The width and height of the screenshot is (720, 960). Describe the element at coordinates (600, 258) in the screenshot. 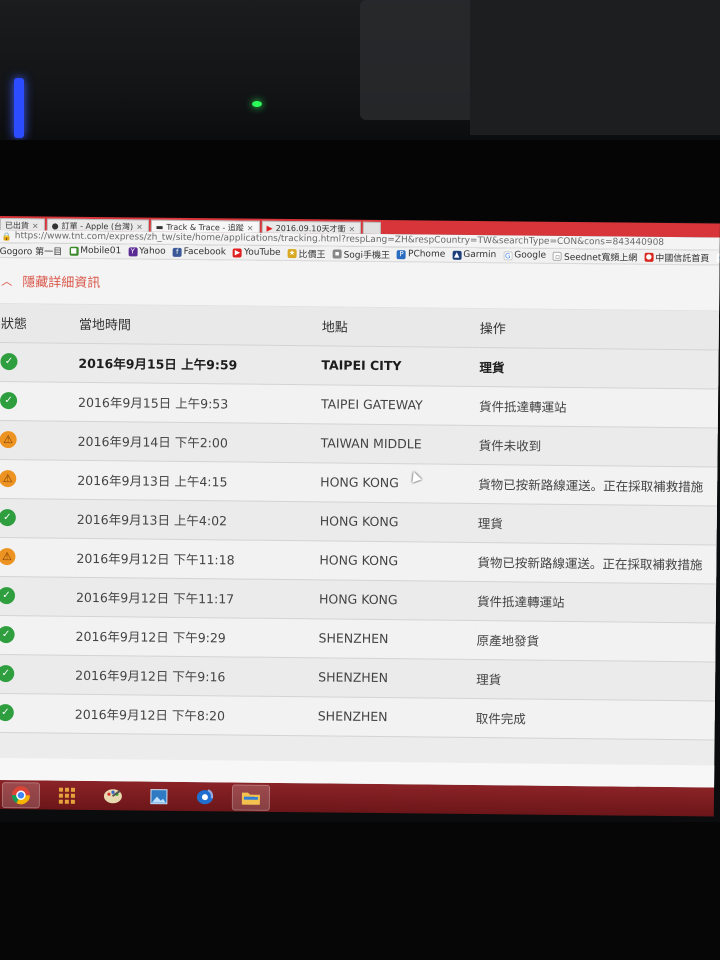

I see `bookmark-label: Seednet寬頻上網` at that location.